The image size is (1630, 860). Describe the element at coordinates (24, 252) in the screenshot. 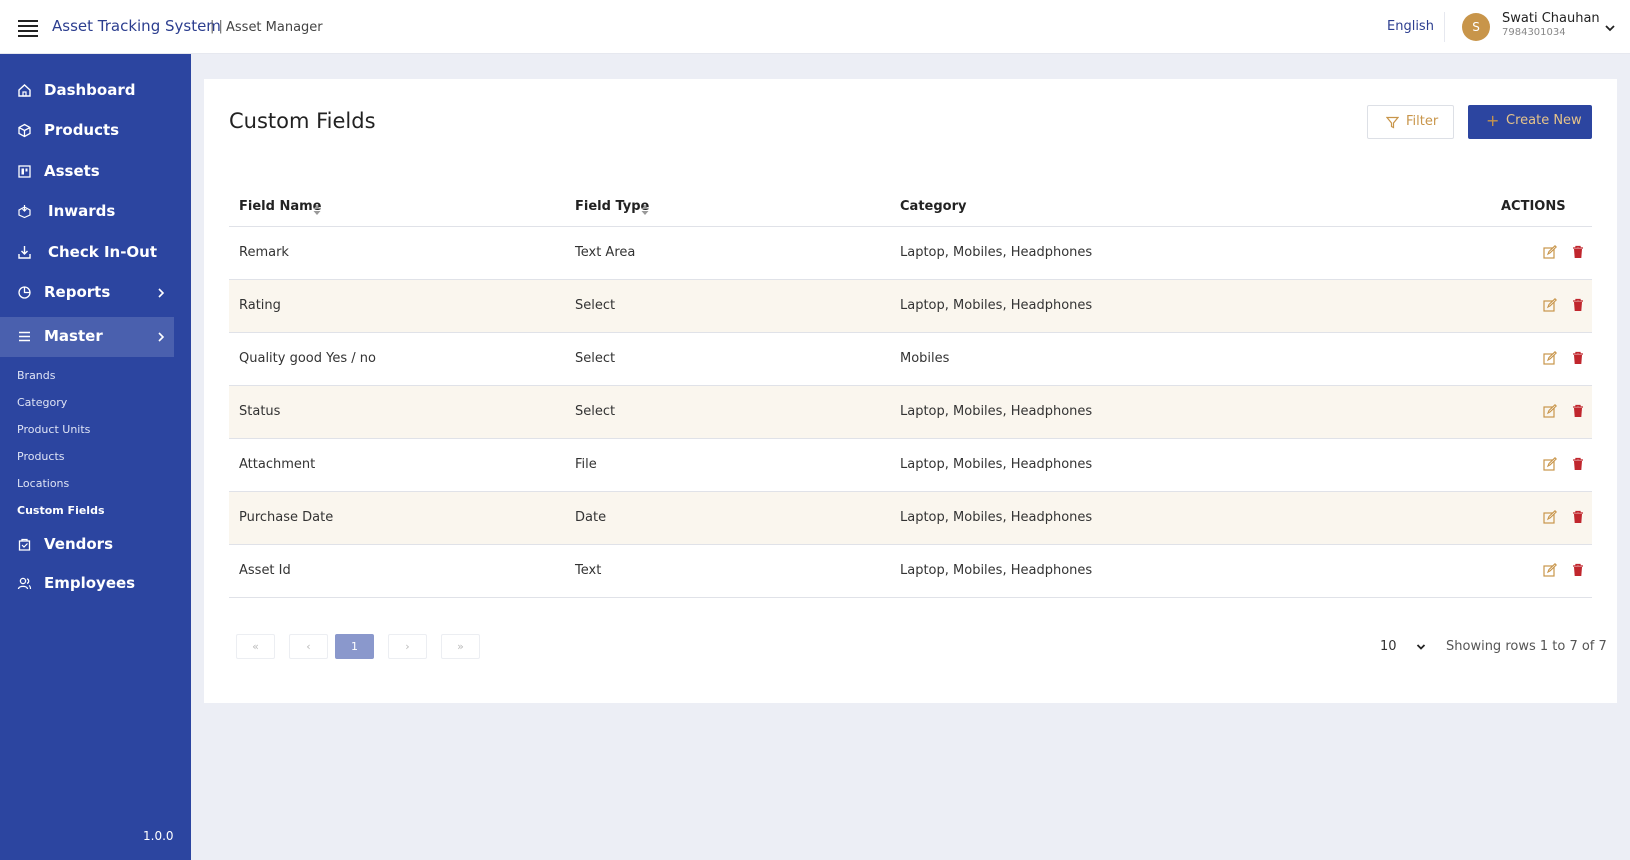

I see `checkin-icon` at that location.